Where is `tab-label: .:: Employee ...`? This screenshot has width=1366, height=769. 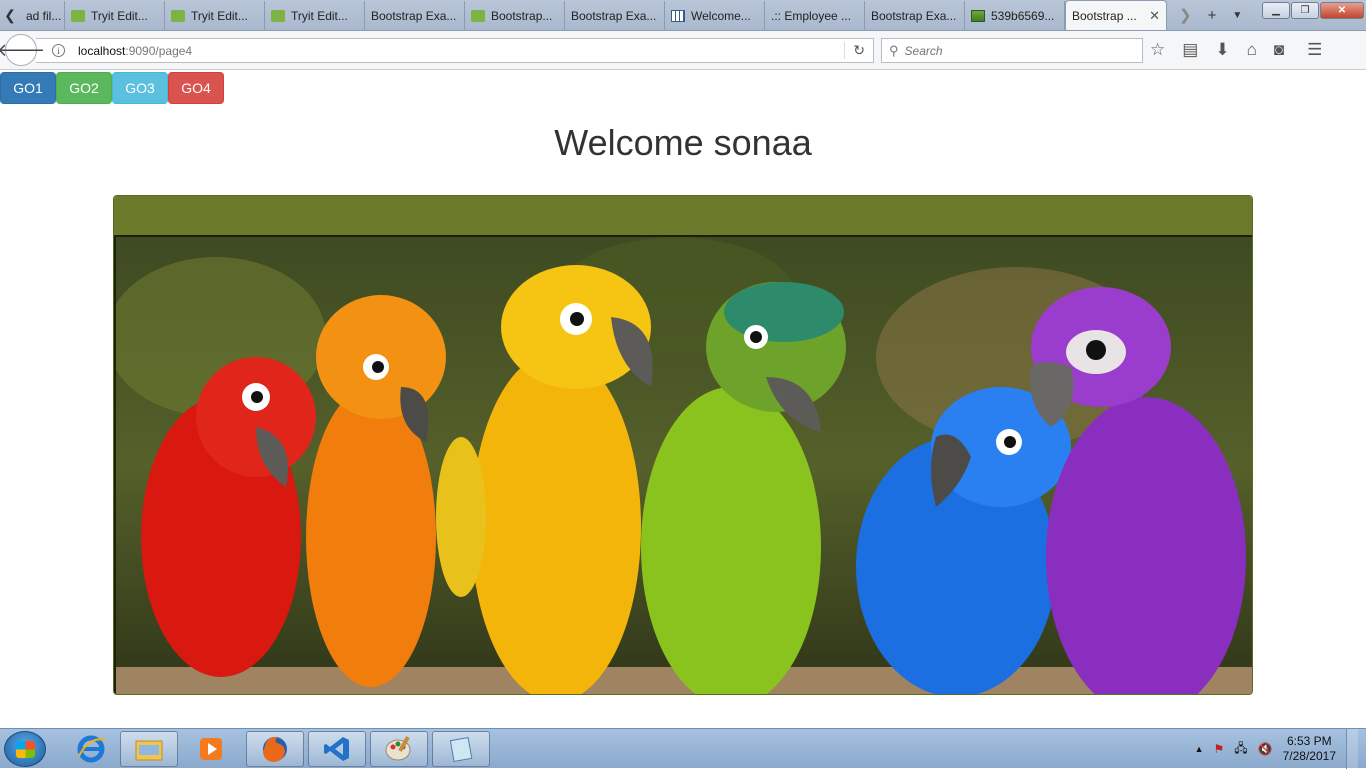
tab-label: .:: Employee ... is located at coordinates (811, 15).